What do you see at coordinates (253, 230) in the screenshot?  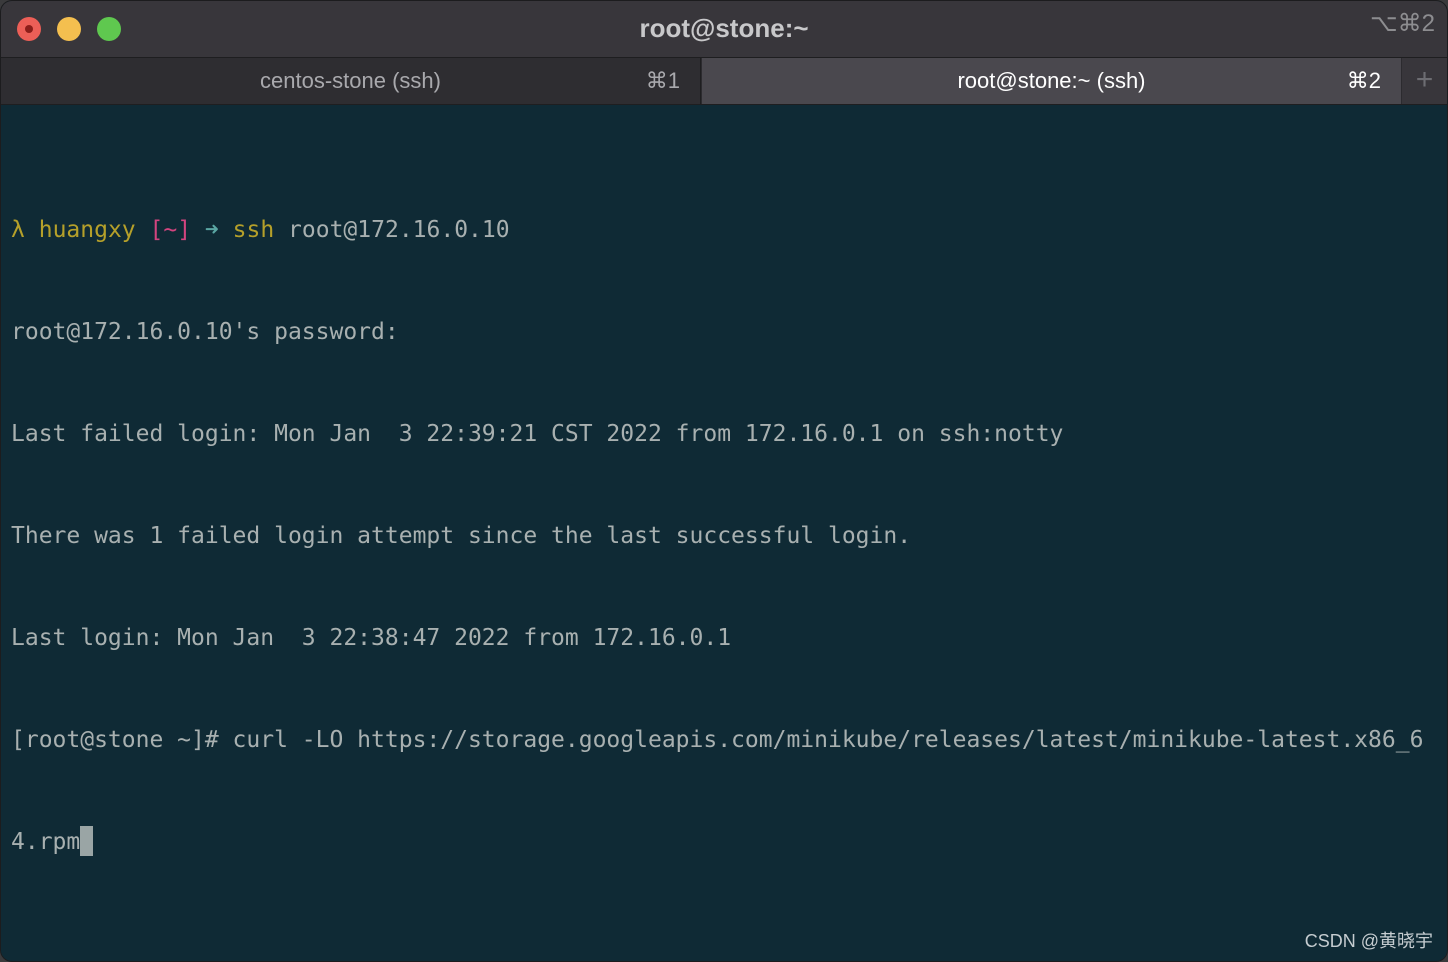 I see `prompt-command: ssh` at bounding box center [253, 230].